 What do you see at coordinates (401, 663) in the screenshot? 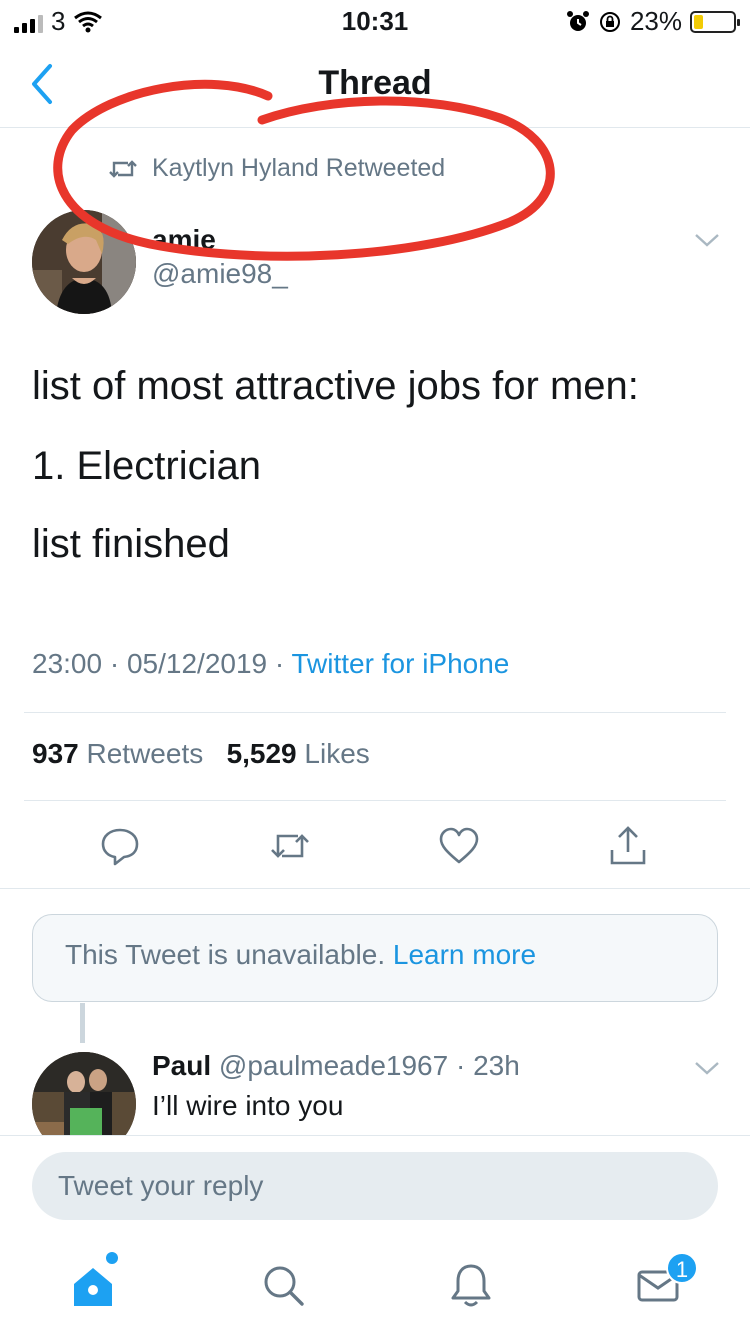
I see `tweet-source-link: Twitter for iPhone` at bounding box center [401, 663].